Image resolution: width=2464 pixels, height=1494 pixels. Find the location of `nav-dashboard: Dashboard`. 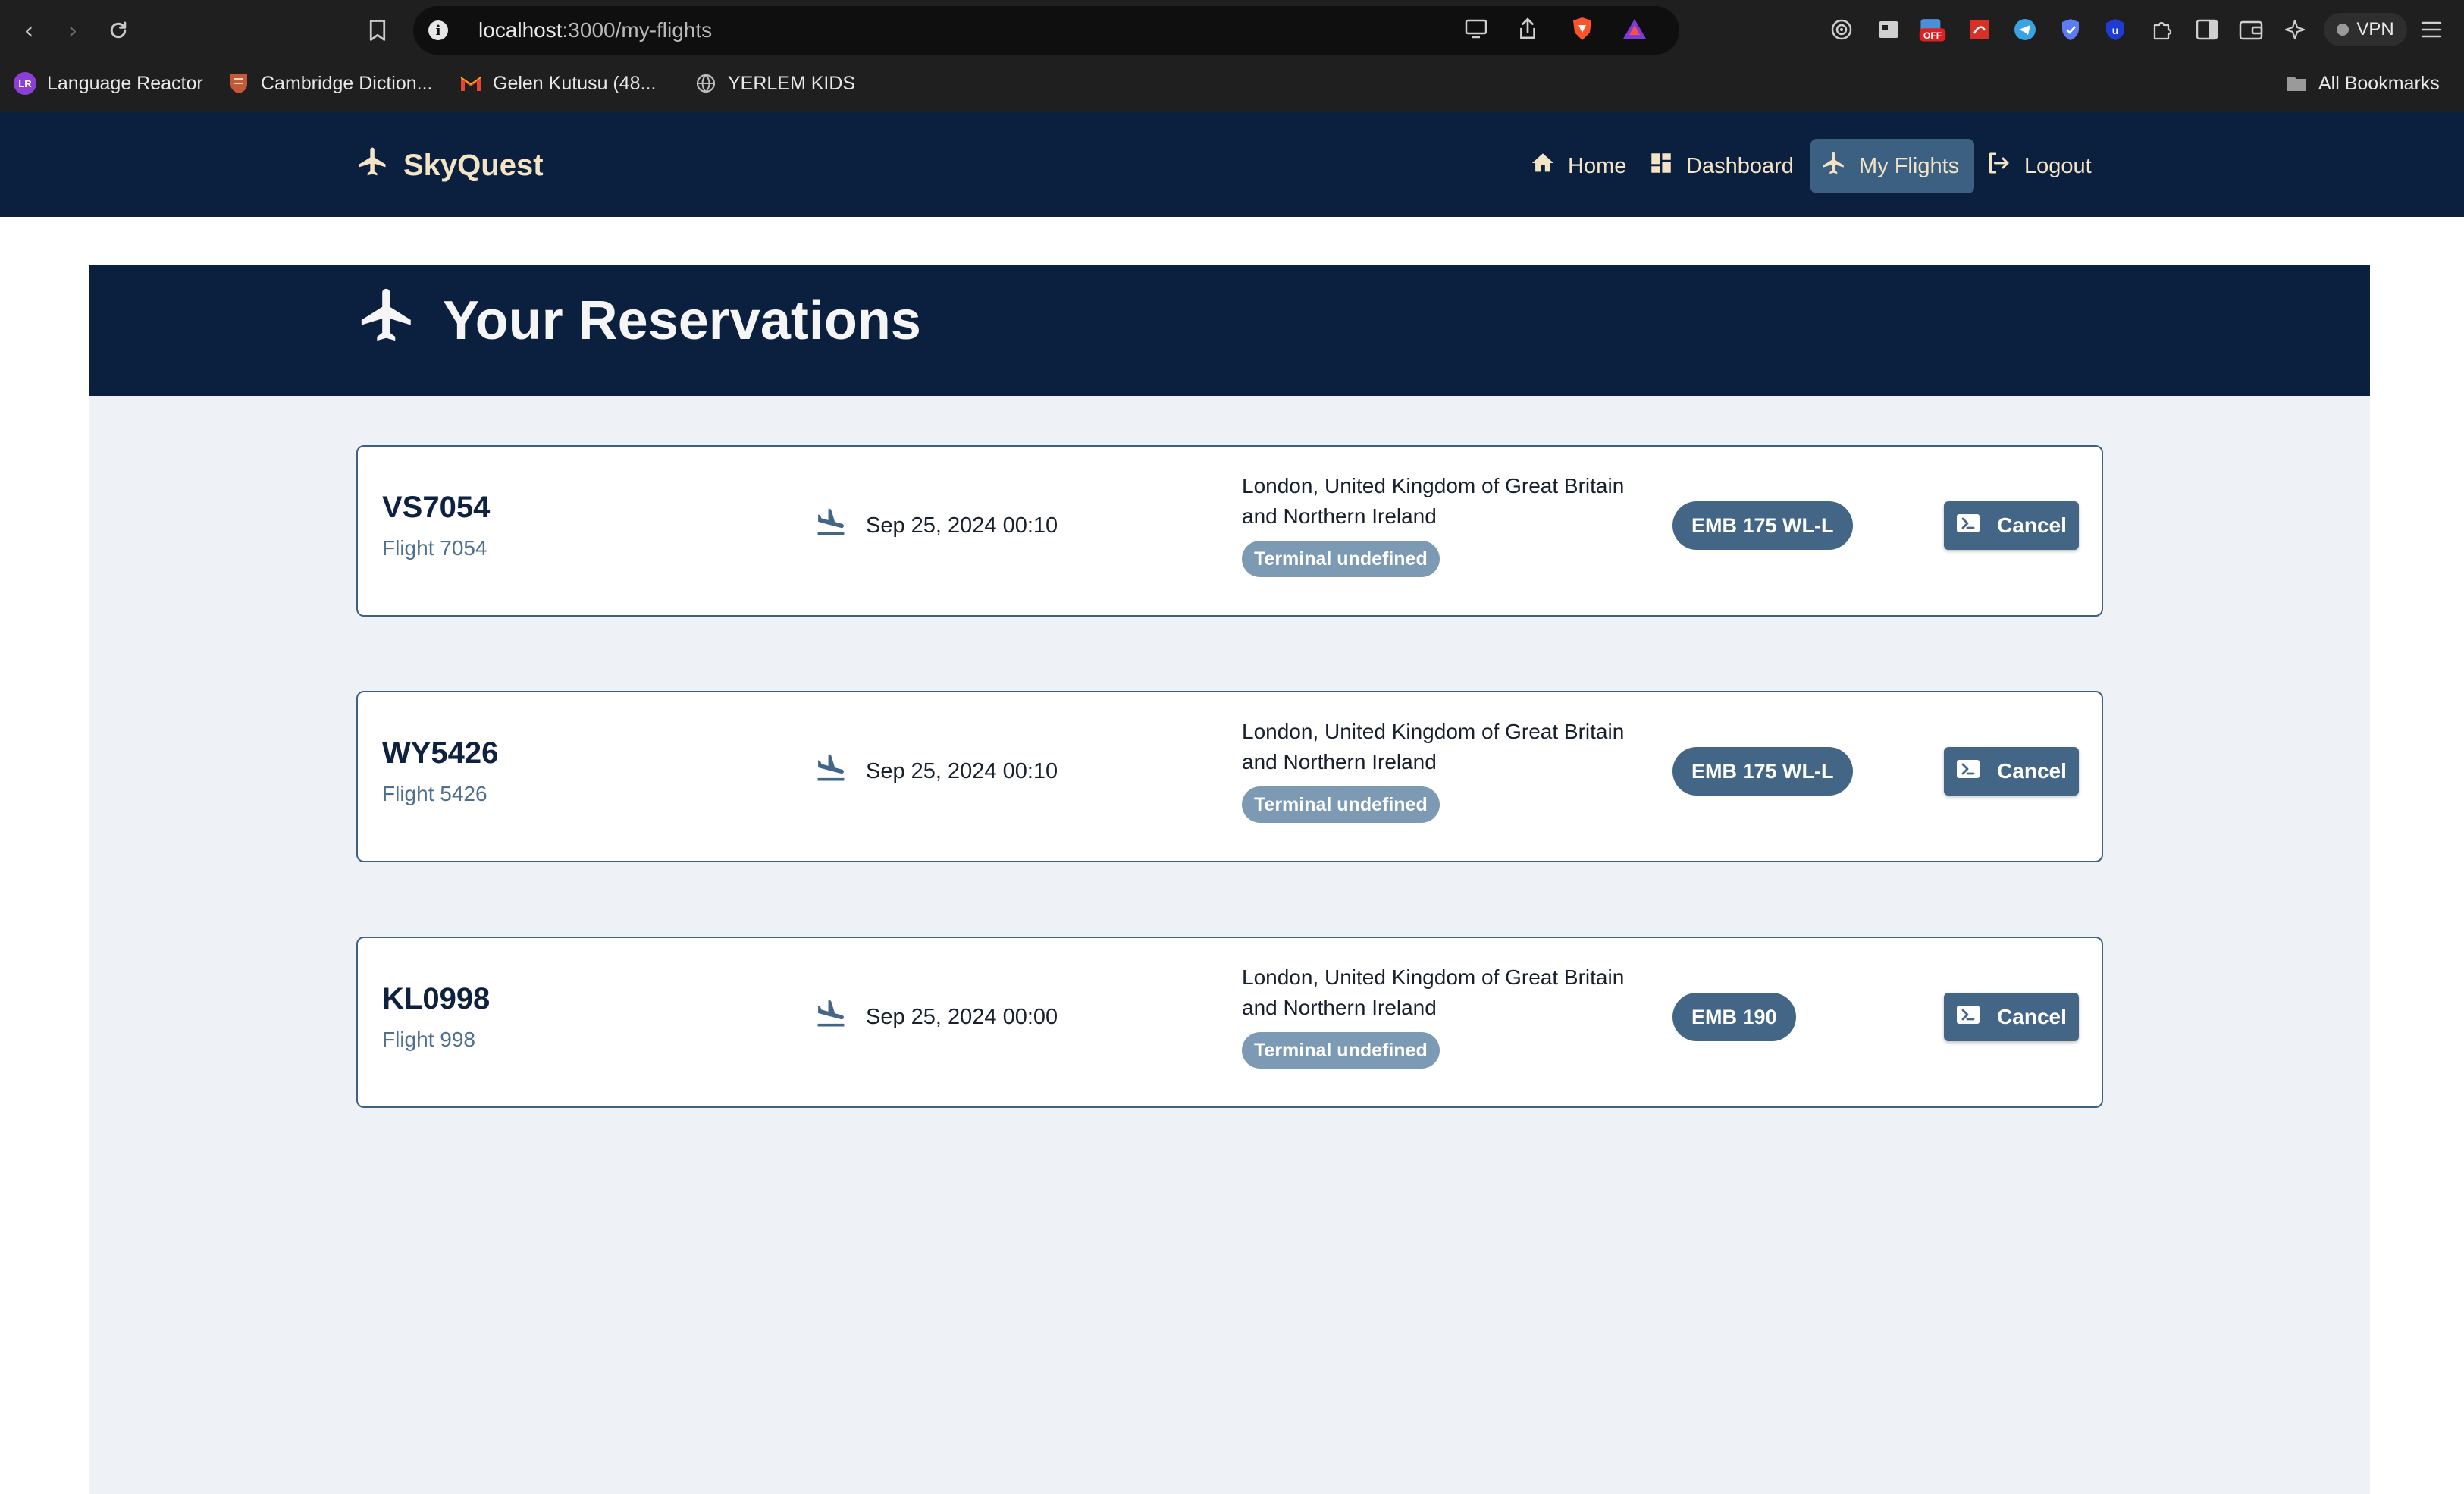

nav-dashboard: Dashboard is located at coordinates (1721, 166).